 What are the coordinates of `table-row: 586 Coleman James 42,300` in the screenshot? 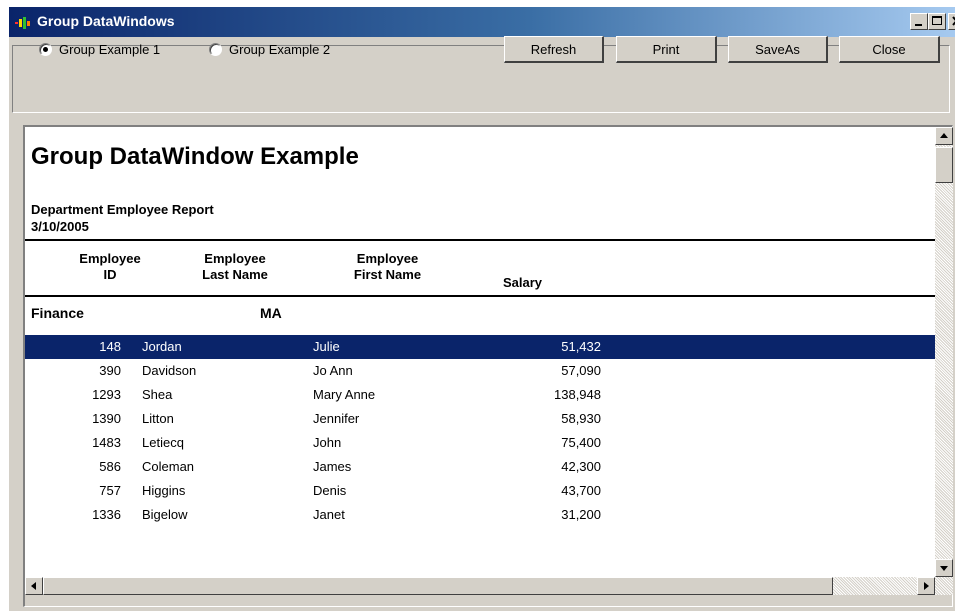 It's located at (480, 467).